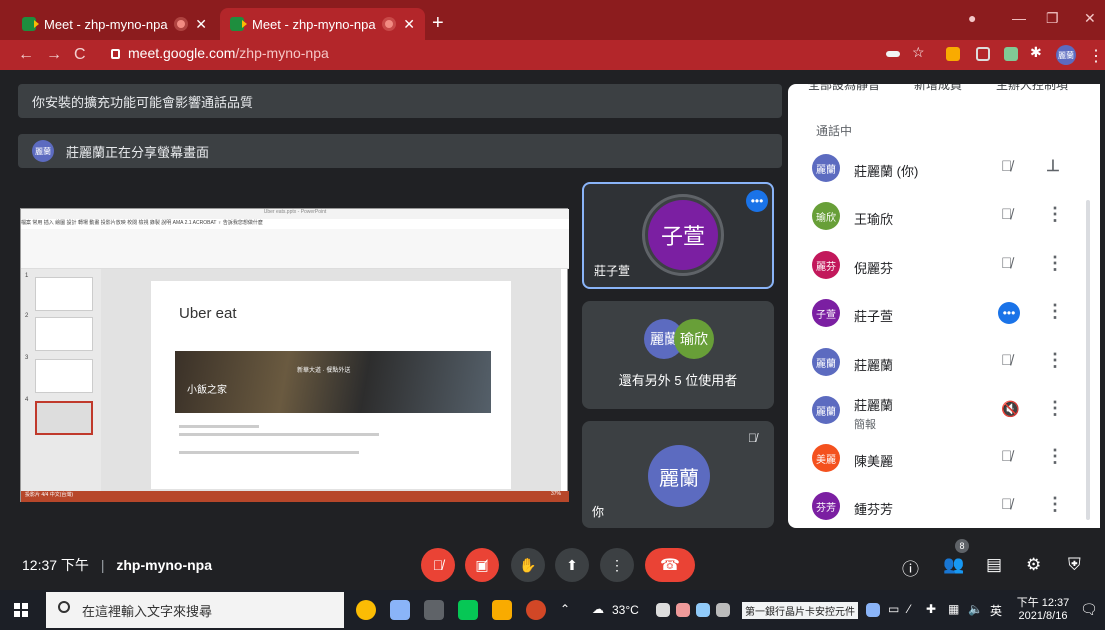 The image size is (1105, 630). I want to click on search-placeholder: 在這裡輸入文字來搜尋, so click(147, 611).